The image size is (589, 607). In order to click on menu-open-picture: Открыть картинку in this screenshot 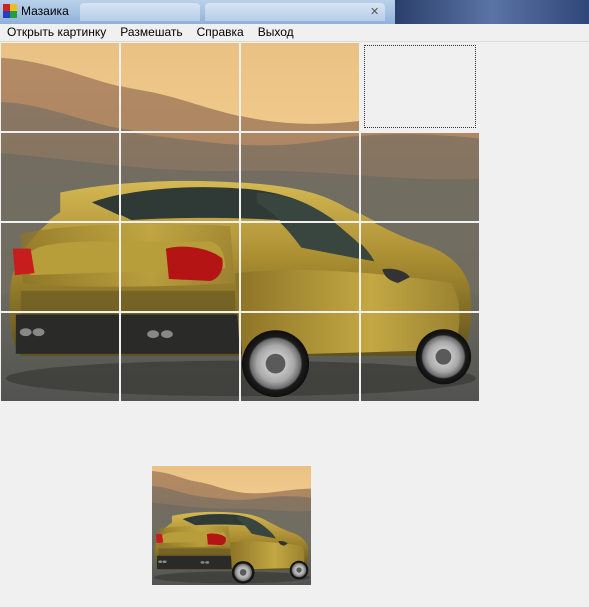, I will do `click(56, 32)`.